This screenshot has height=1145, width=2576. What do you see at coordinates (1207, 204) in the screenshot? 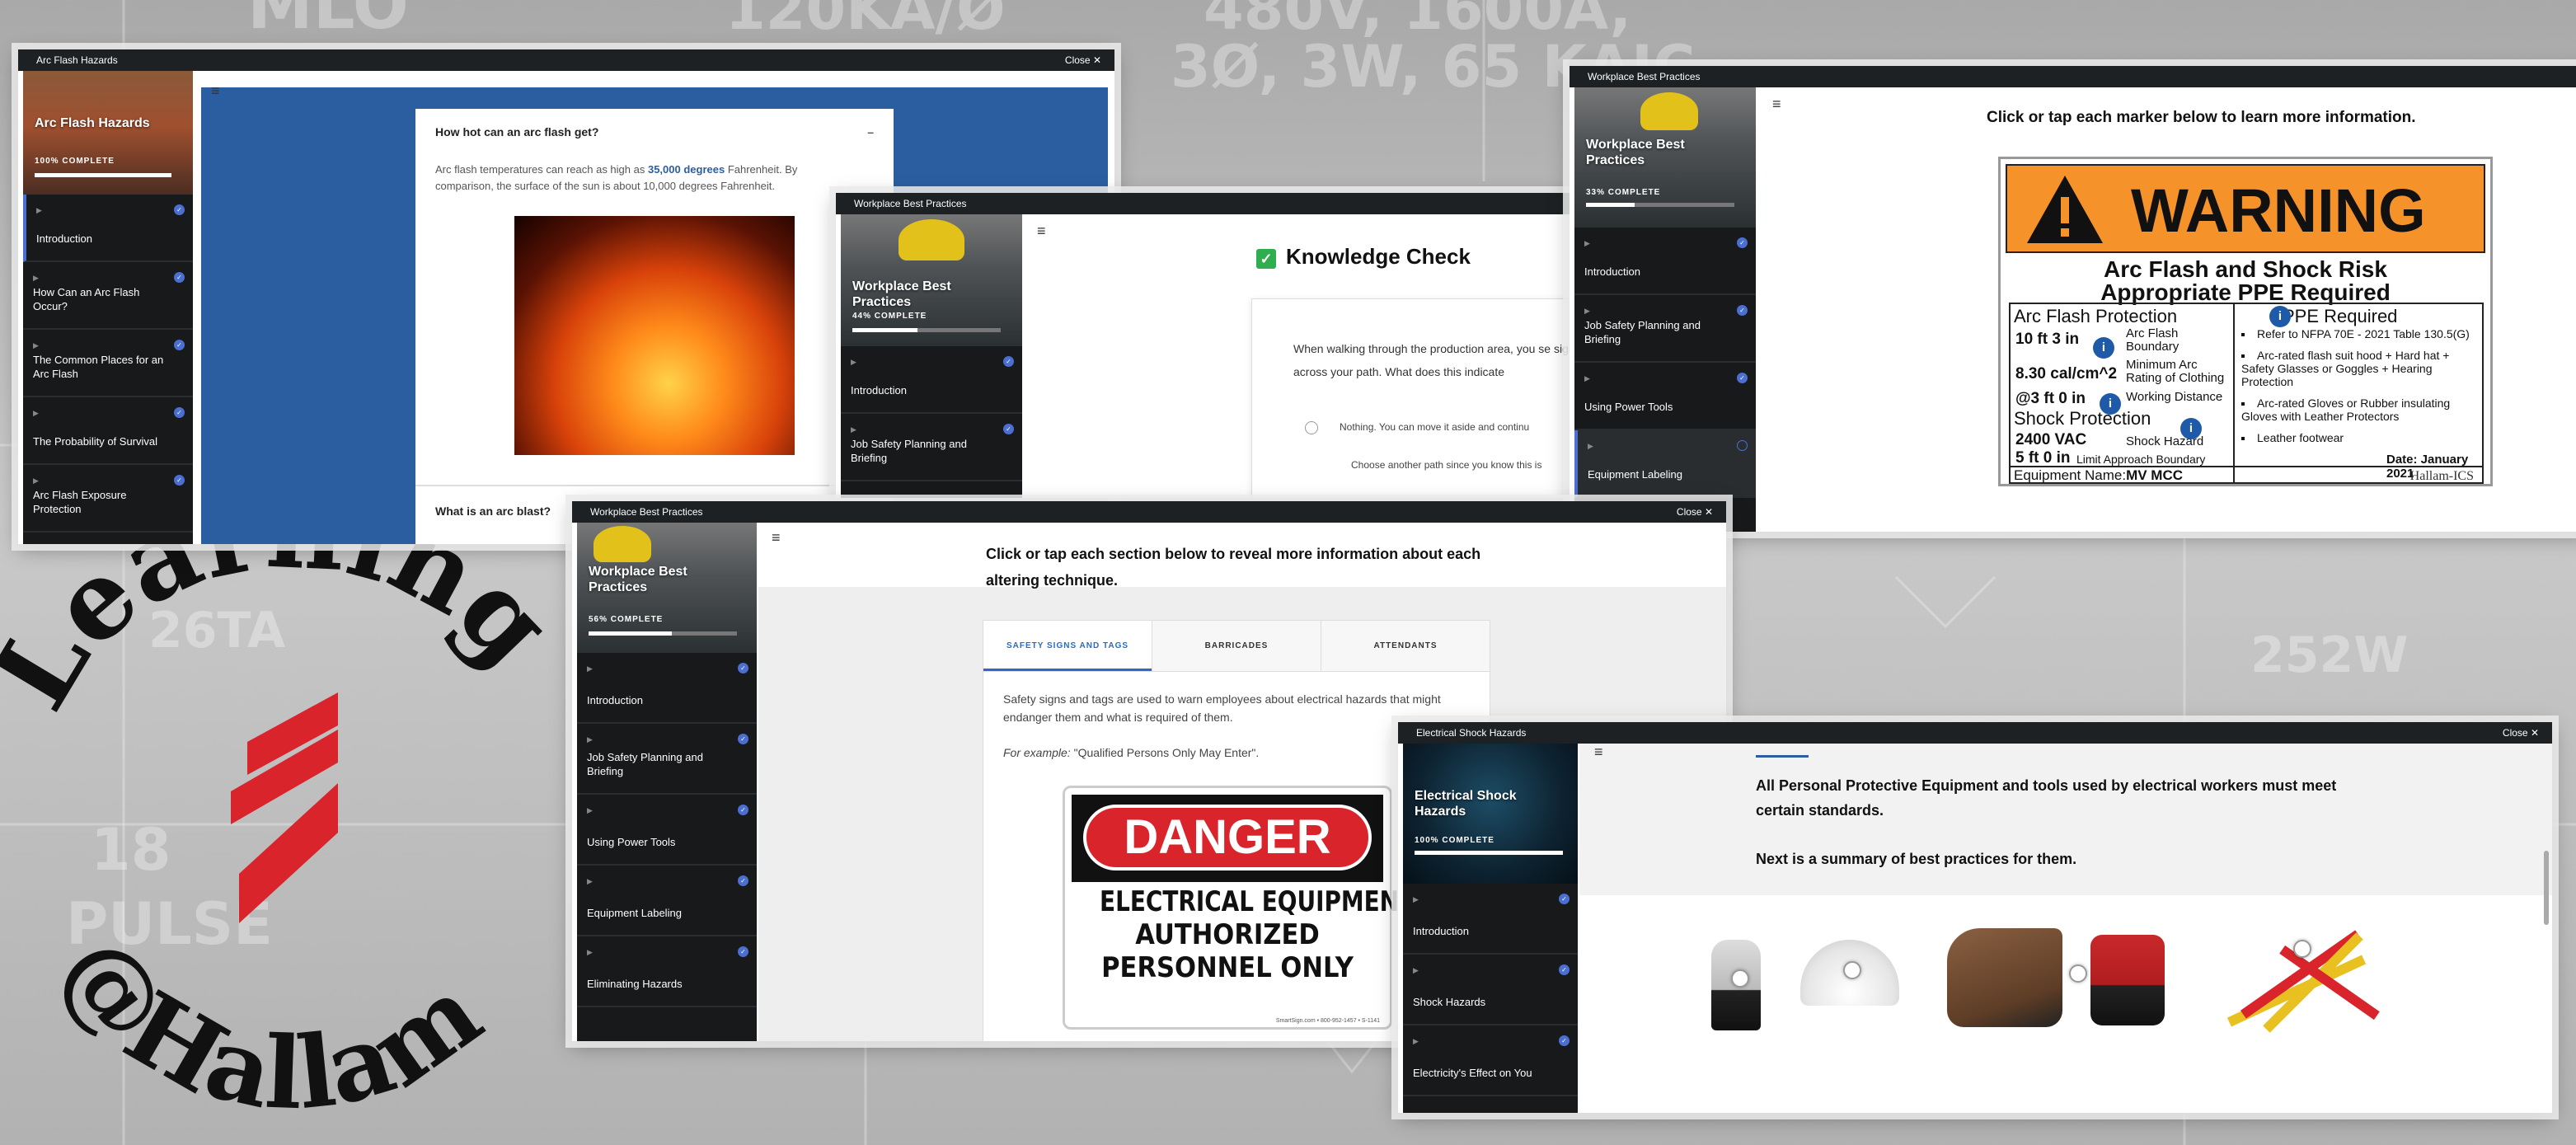
I see `title-bar: Workplace Best Practices` at bounding box center [1207, 204].